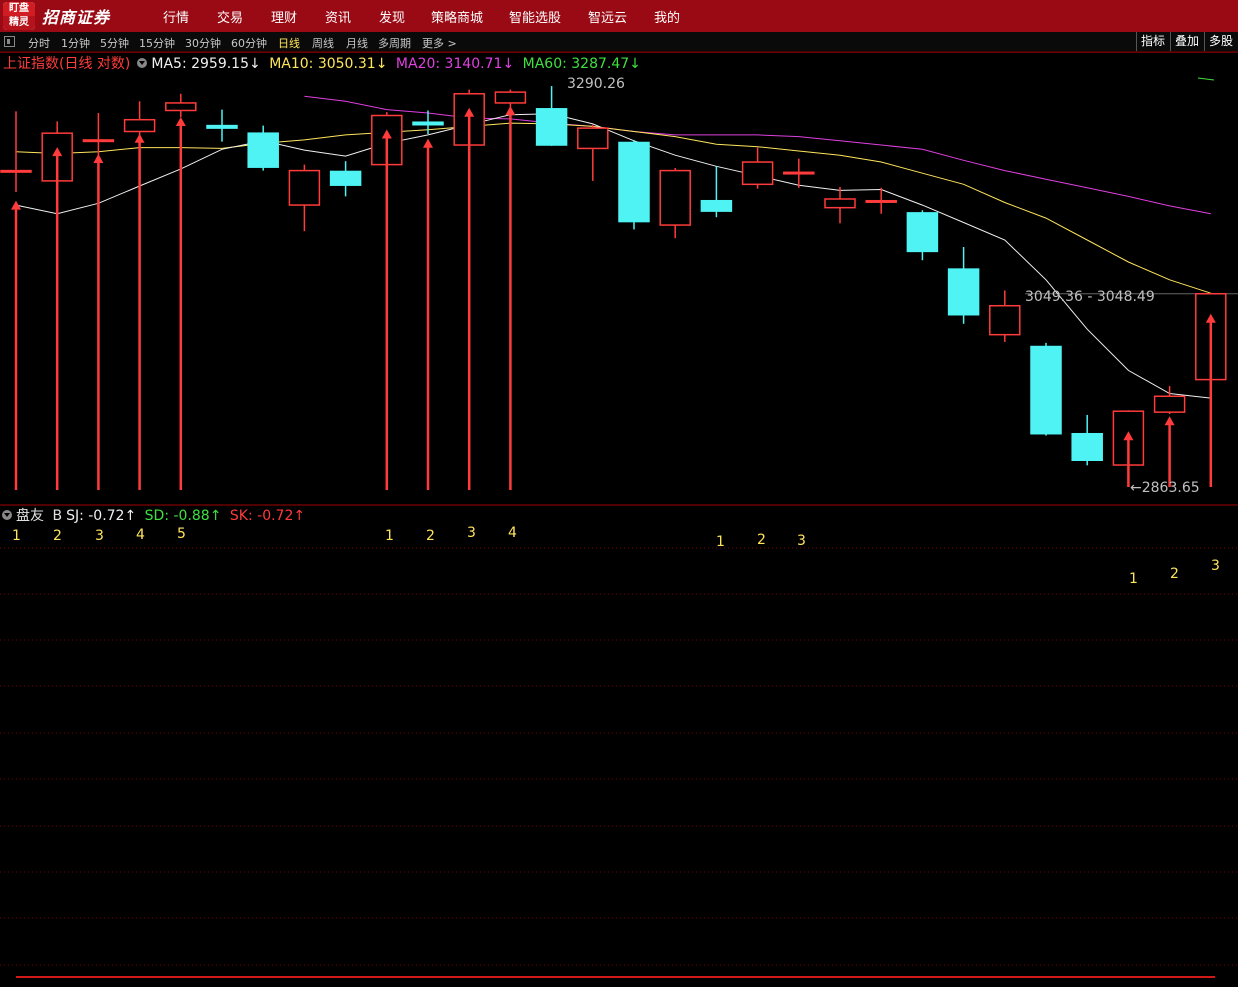  I want to click on signal-number-8: 4, so click(512, 533).